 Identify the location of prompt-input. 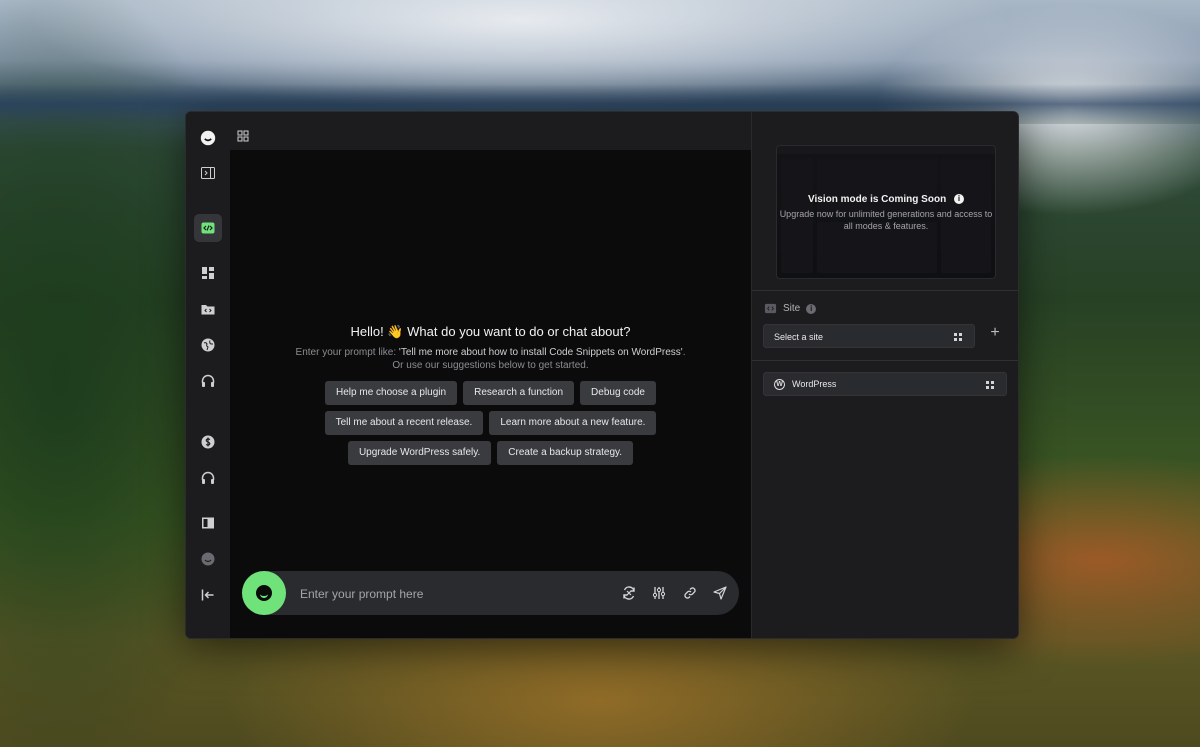
(450, 594).